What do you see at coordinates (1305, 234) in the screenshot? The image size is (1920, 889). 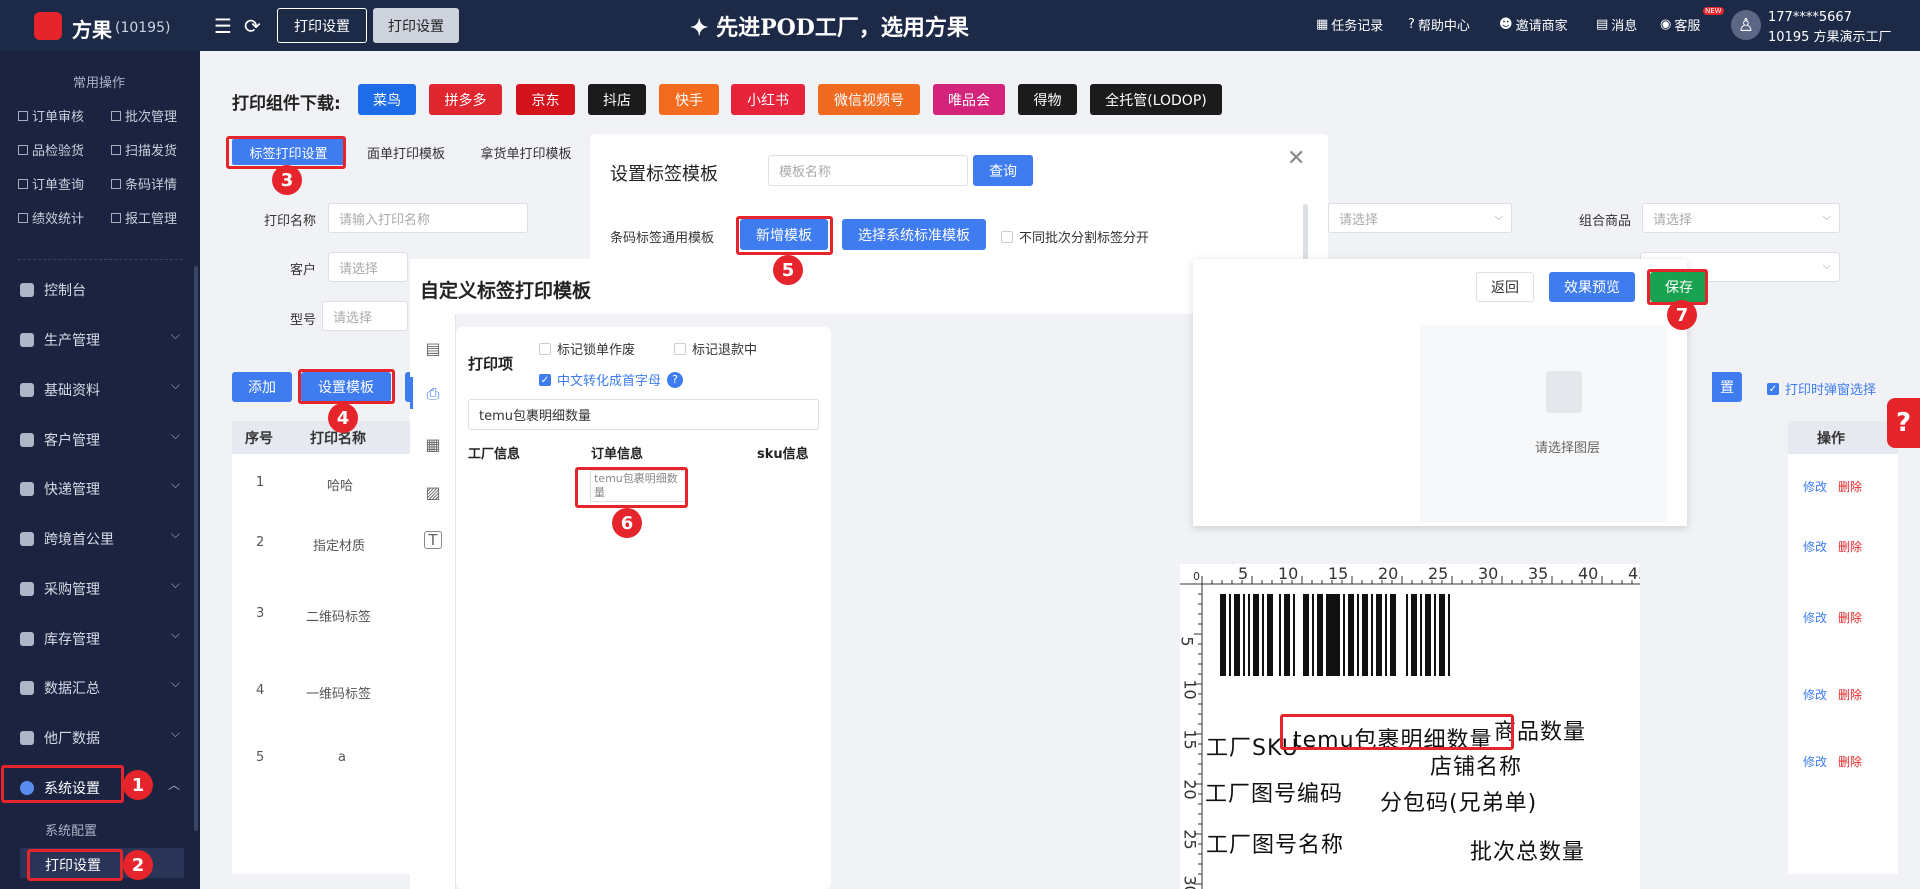 I see `modal1-scrollbar` at bounding box center [1305, 234].